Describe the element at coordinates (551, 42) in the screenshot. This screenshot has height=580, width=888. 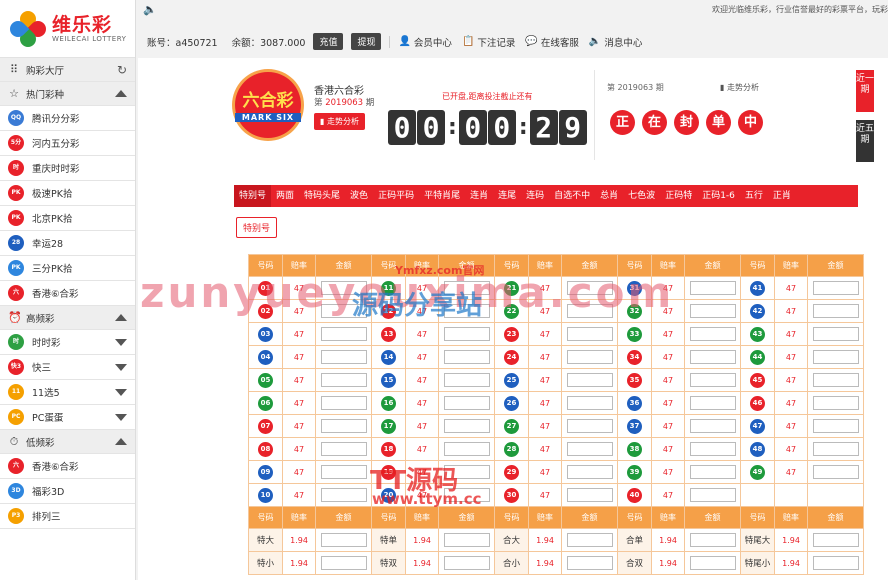
I see `online-service-link: 💬 在线客服` at that location.